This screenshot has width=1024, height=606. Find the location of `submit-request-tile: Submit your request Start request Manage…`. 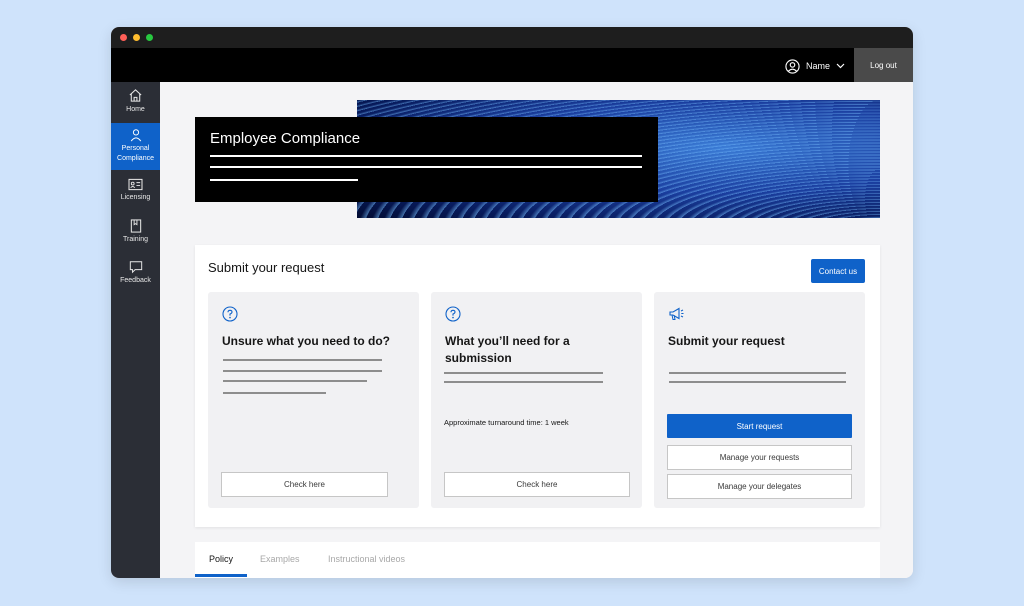

submit-request-tile: Submit your request Start request Manage… is located at coordinates (759, 400).